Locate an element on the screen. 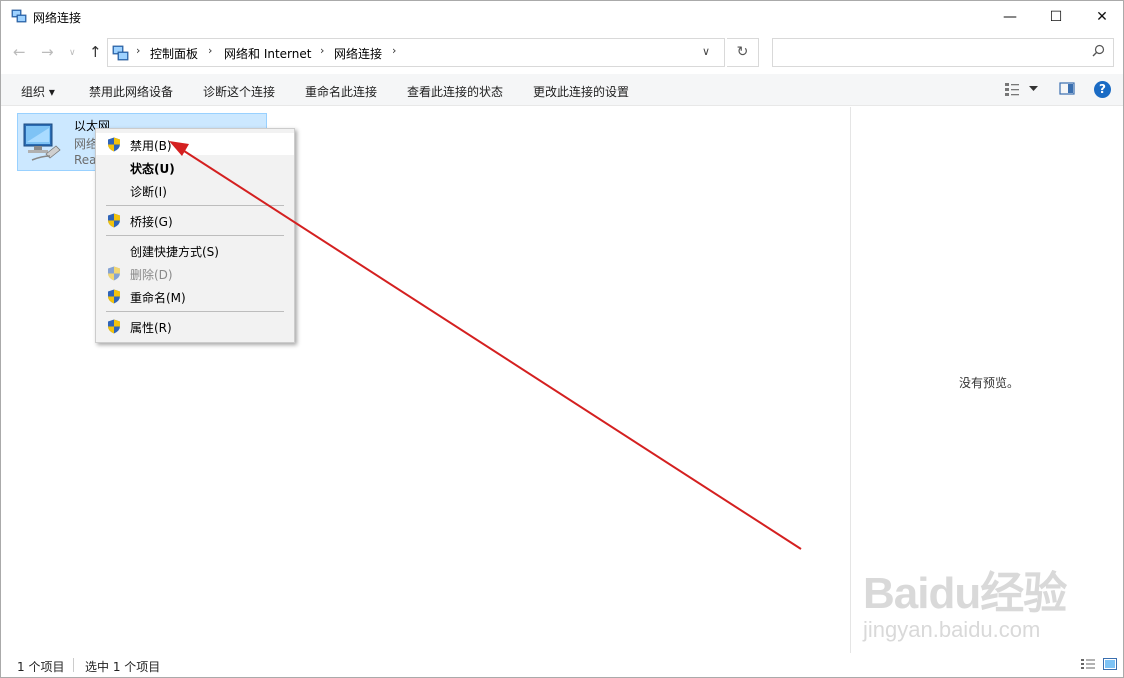 This screenshot has height=678, width=1124. up-arrow-icon: ↑ is located at coordinates (95, 52).